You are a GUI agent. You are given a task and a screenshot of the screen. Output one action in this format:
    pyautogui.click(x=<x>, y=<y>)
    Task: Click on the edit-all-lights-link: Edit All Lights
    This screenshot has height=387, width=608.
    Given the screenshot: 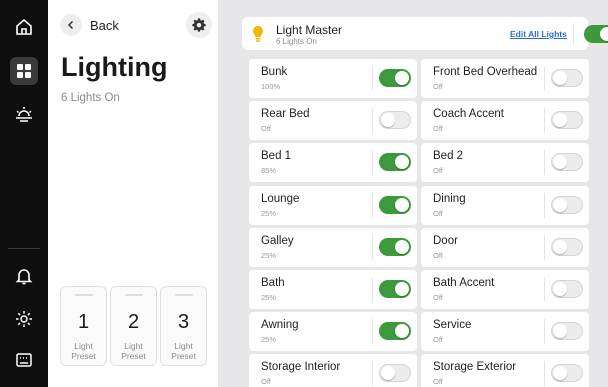 What is the action you would take?
    pyautogui.click(x=538, y=34)
    